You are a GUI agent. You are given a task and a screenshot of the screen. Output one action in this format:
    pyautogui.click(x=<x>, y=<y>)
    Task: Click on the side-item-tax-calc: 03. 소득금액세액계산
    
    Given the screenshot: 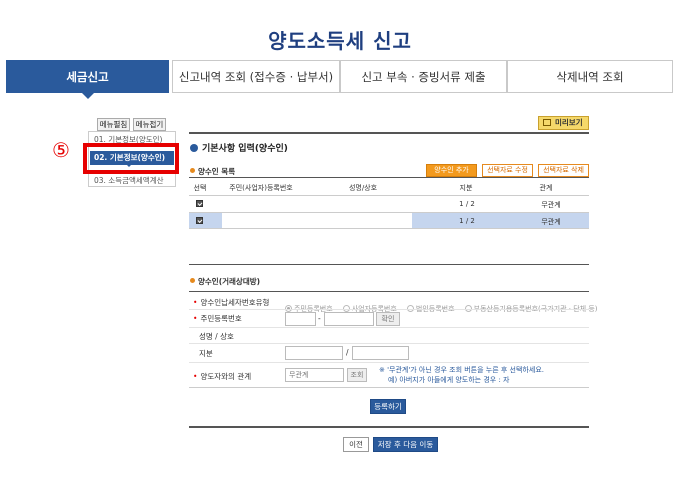 What is the action you would take?
    pyautogui.click(x=132, y=181)
    